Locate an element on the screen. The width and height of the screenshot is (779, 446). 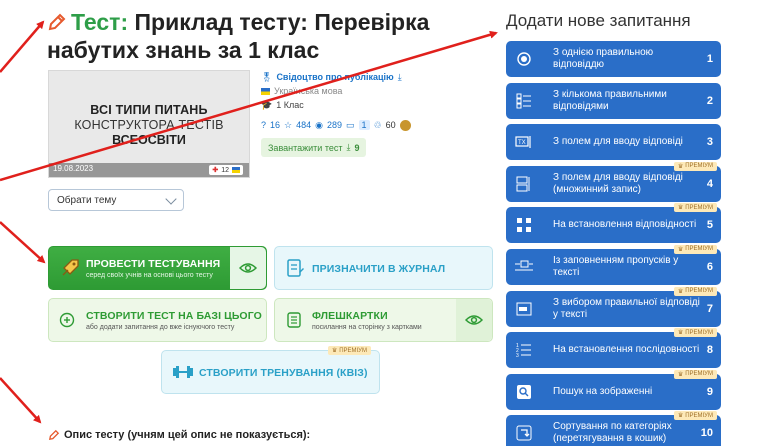
question-type-label: Пошук на зображенні is located at coordinates (603, 391).